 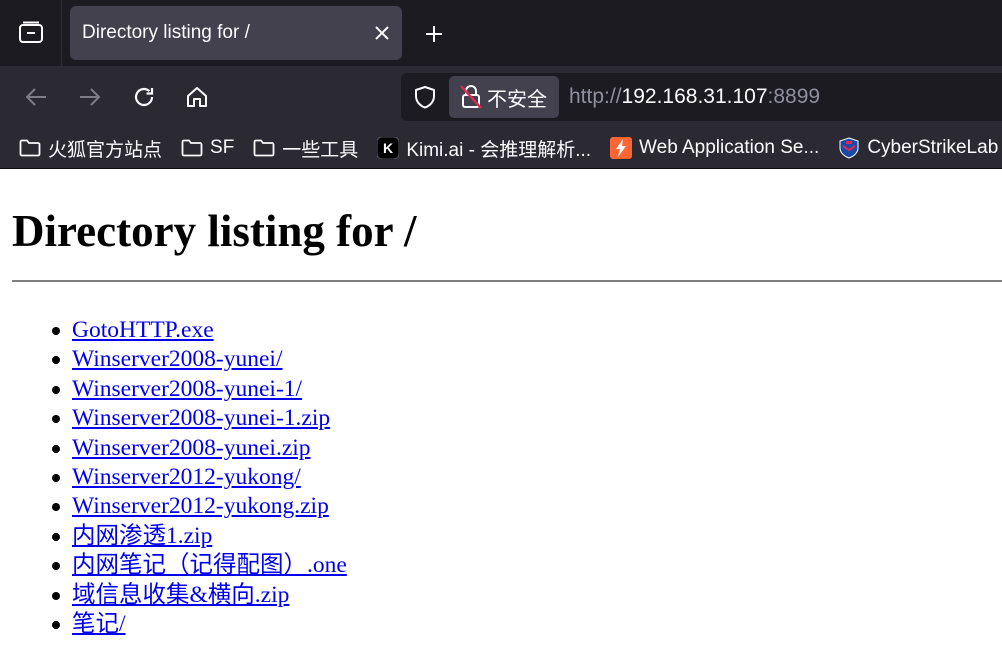 I want to click on url-port: :8899, so click(x=794, y=96).